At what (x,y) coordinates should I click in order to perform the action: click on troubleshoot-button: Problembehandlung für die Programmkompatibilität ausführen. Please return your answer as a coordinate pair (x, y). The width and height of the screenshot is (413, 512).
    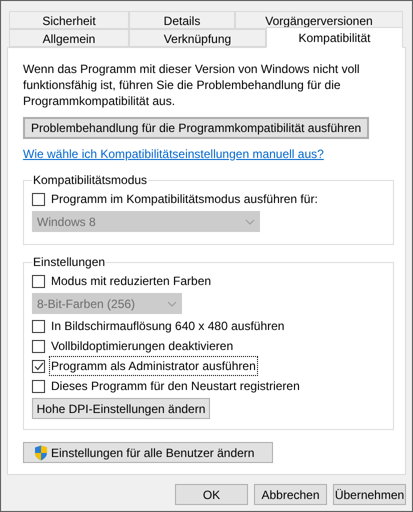
    Looking at the image, I should click on (196, 128).